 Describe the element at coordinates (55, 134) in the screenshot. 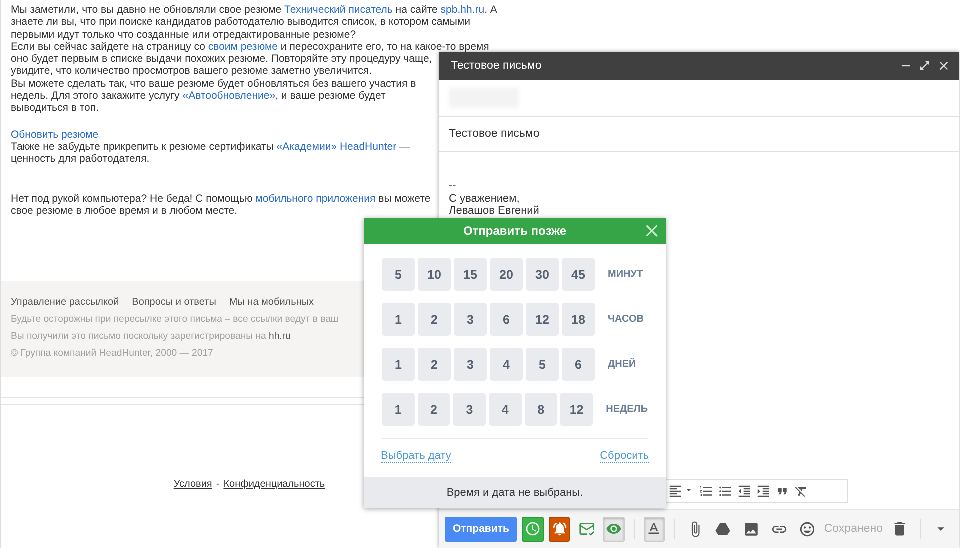

I see `email-link: Обновить резюме` at that location.